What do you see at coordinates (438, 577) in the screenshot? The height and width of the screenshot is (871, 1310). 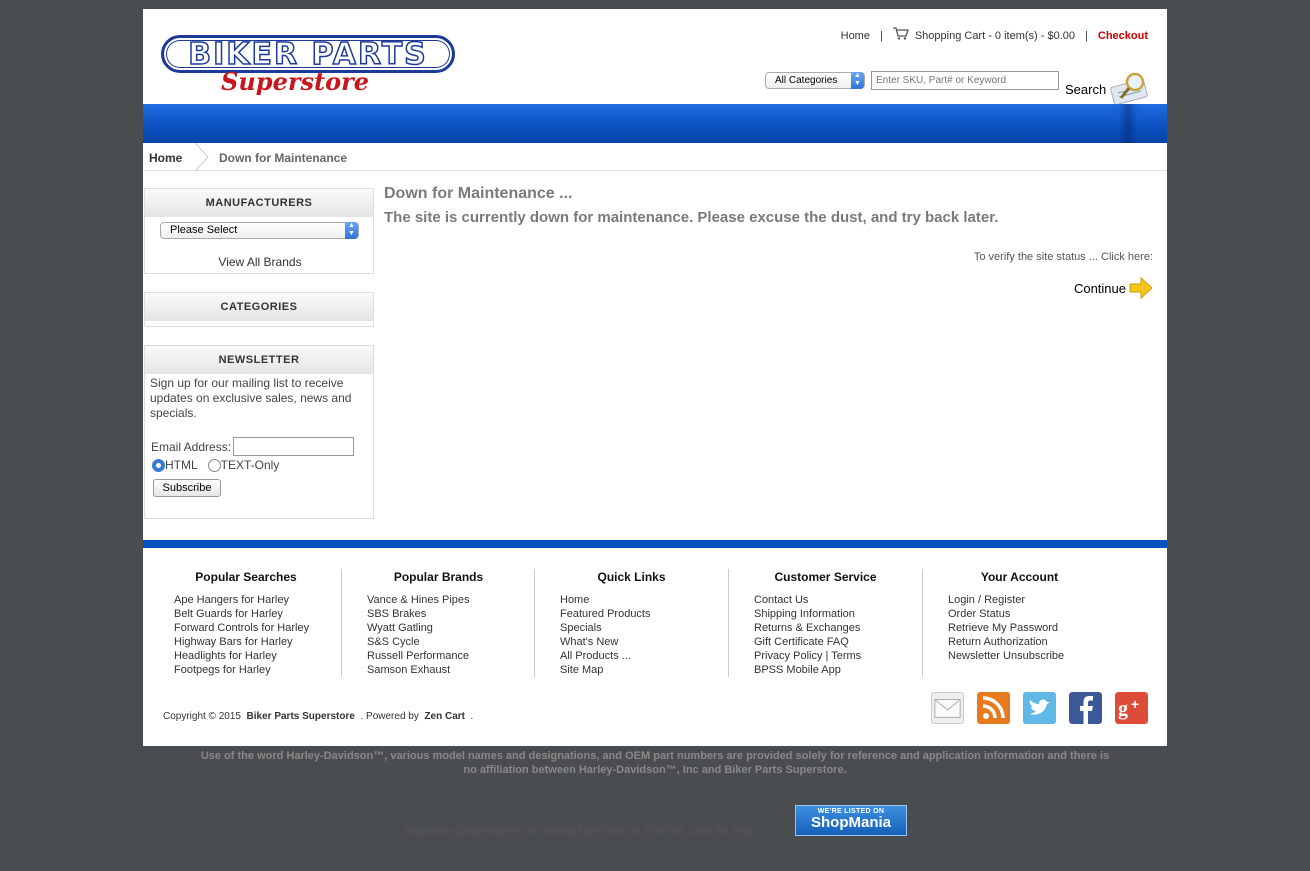 I see `footer-heading: Popular Brands` at bounding box center [438, 577].